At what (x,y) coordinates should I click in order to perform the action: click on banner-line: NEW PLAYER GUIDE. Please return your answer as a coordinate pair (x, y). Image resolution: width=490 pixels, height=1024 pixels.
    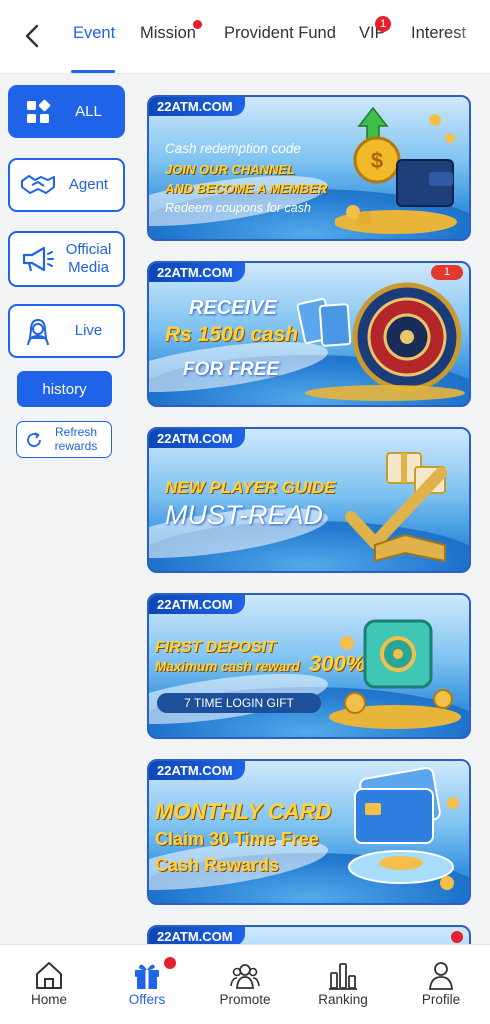
    Looking at the image, I should click on (250, 487).